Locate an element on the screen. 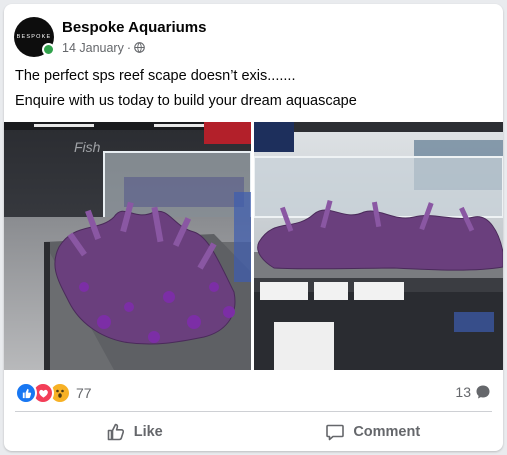  reaction-count: 77 is located at coordinates (84, 393).